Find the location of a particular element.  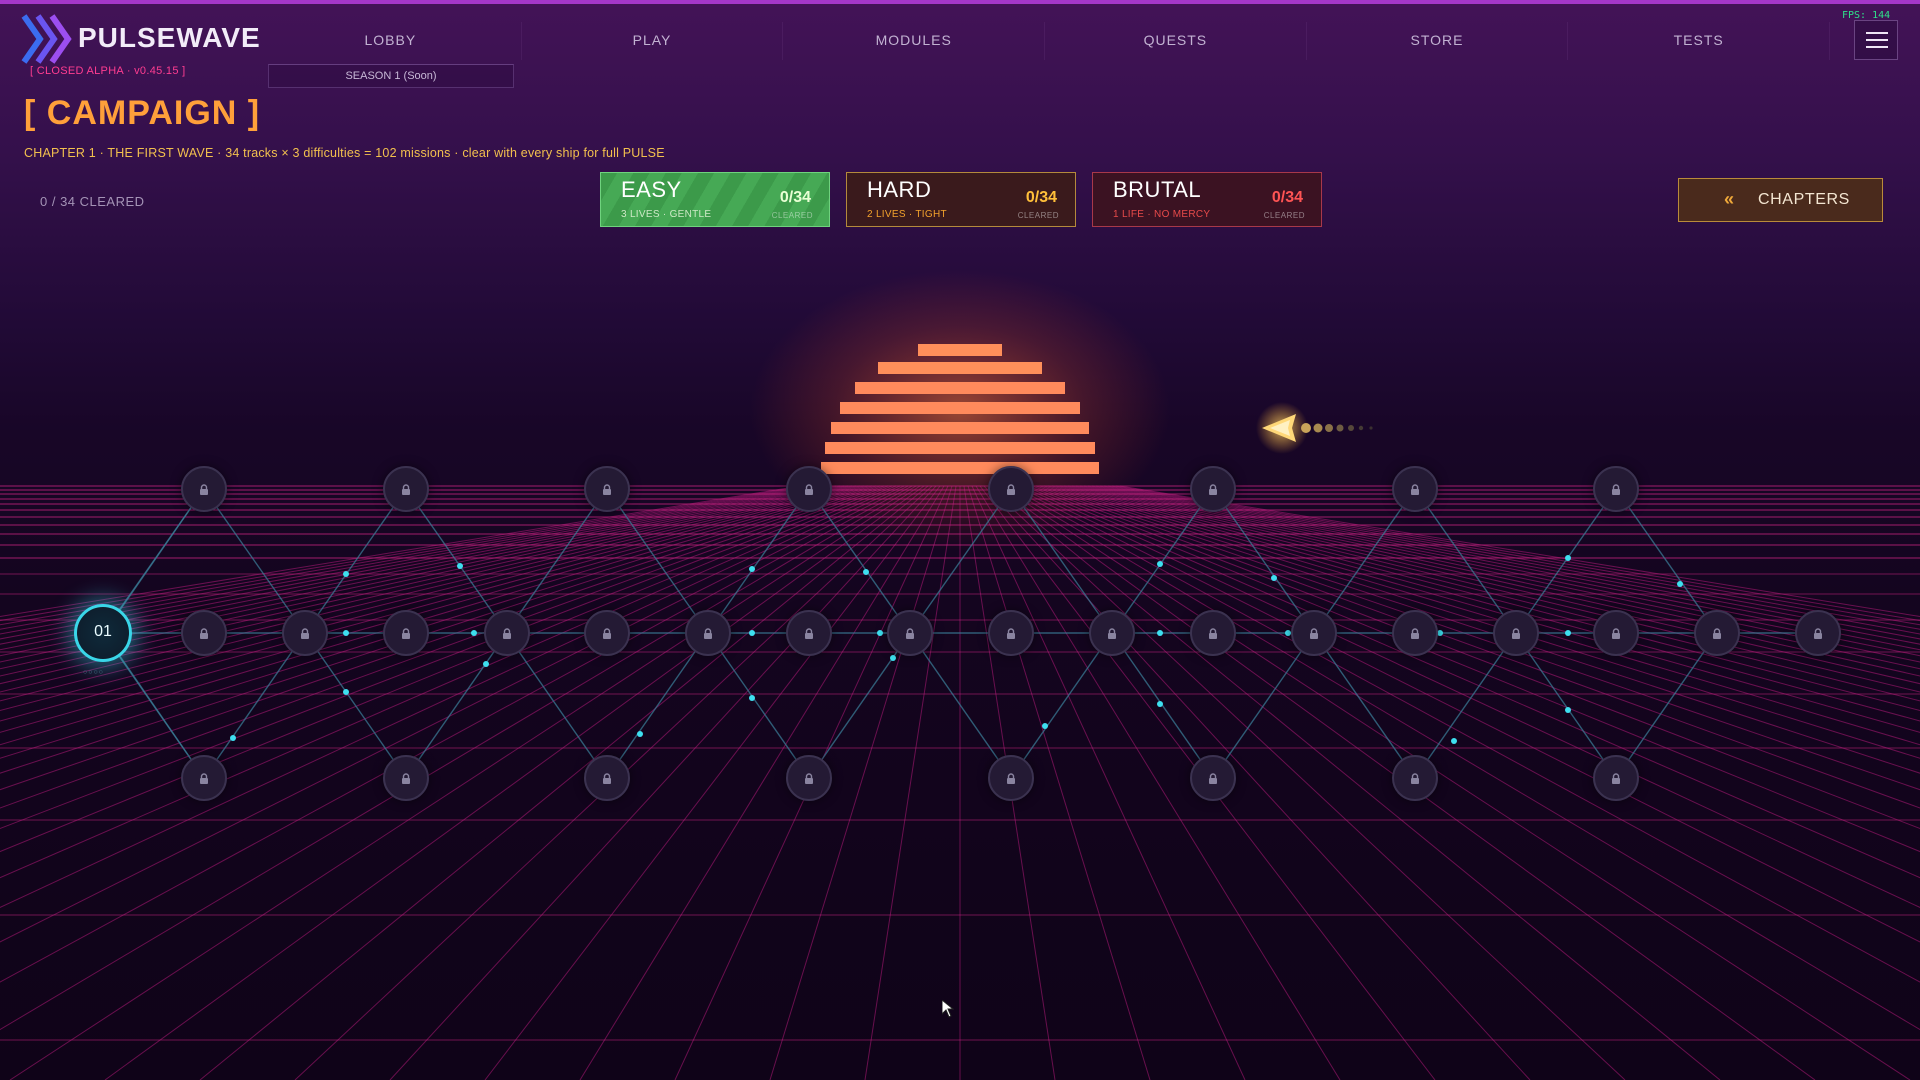

nav-tests: TESTS is located at coordinates (1699, 41).